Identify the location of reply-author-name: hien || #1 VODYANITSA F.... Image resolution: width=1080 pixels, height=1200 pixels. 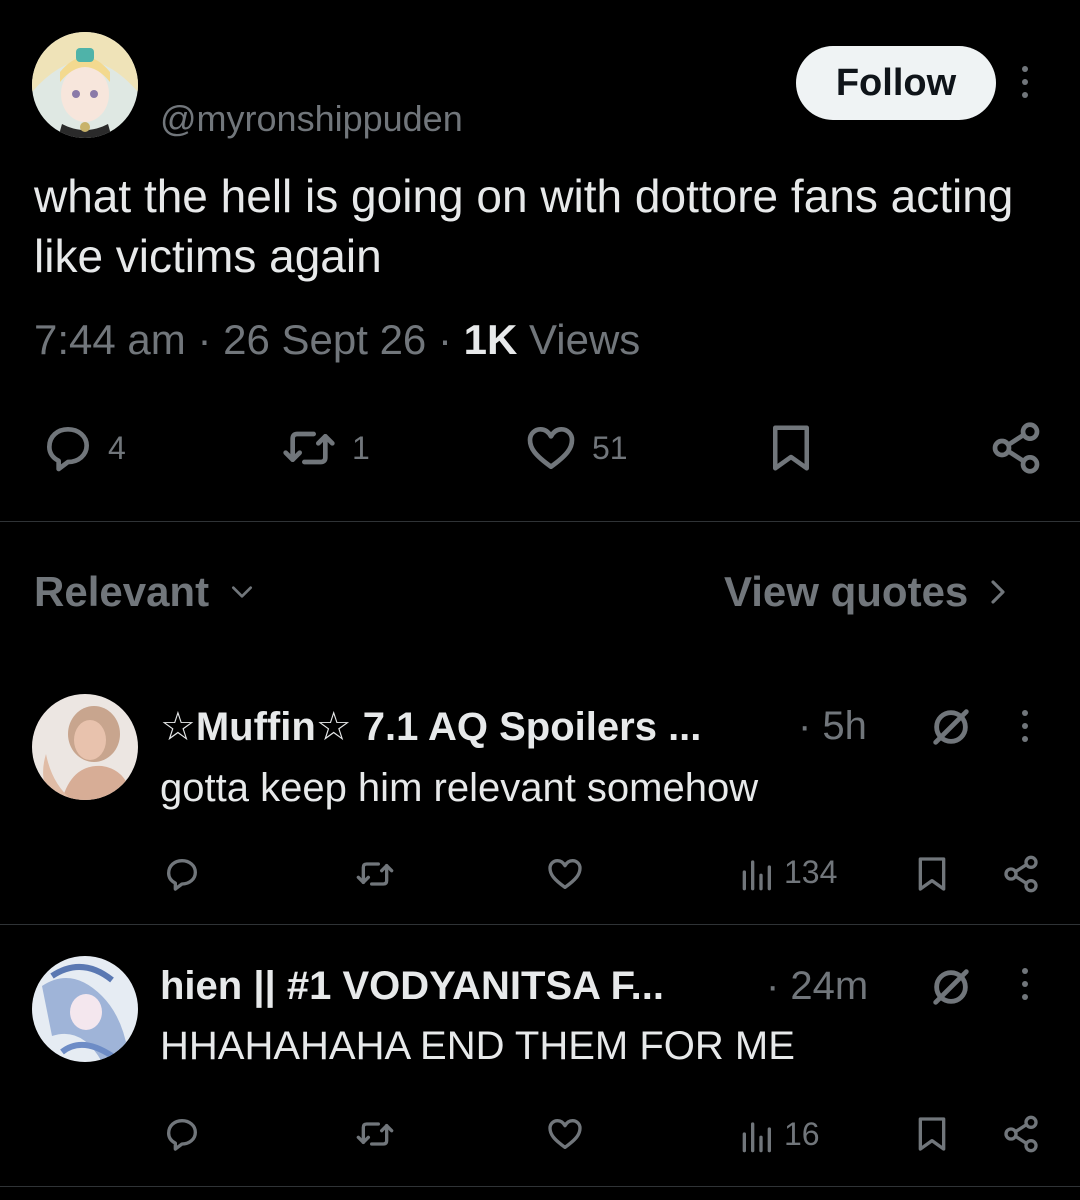
(412, 986).